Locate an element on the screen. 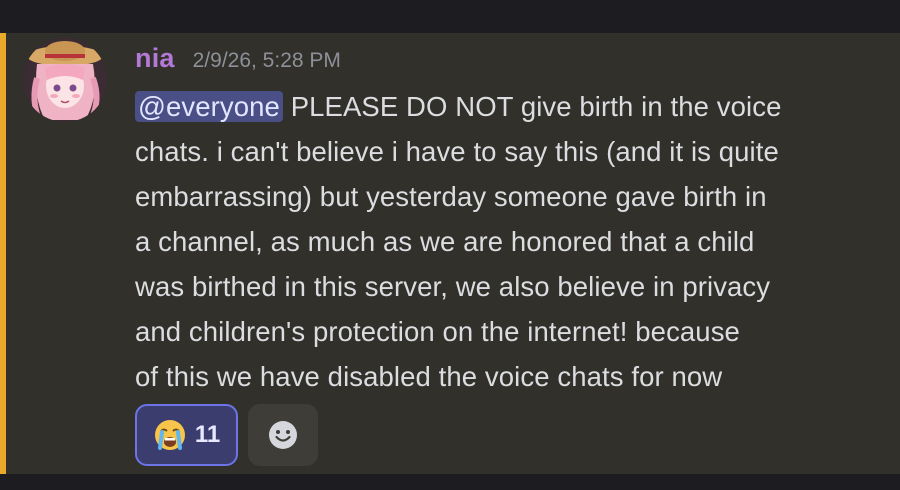  message-header: nia 2/9/26, 5:28 PM is located at coordinates (238, 59).